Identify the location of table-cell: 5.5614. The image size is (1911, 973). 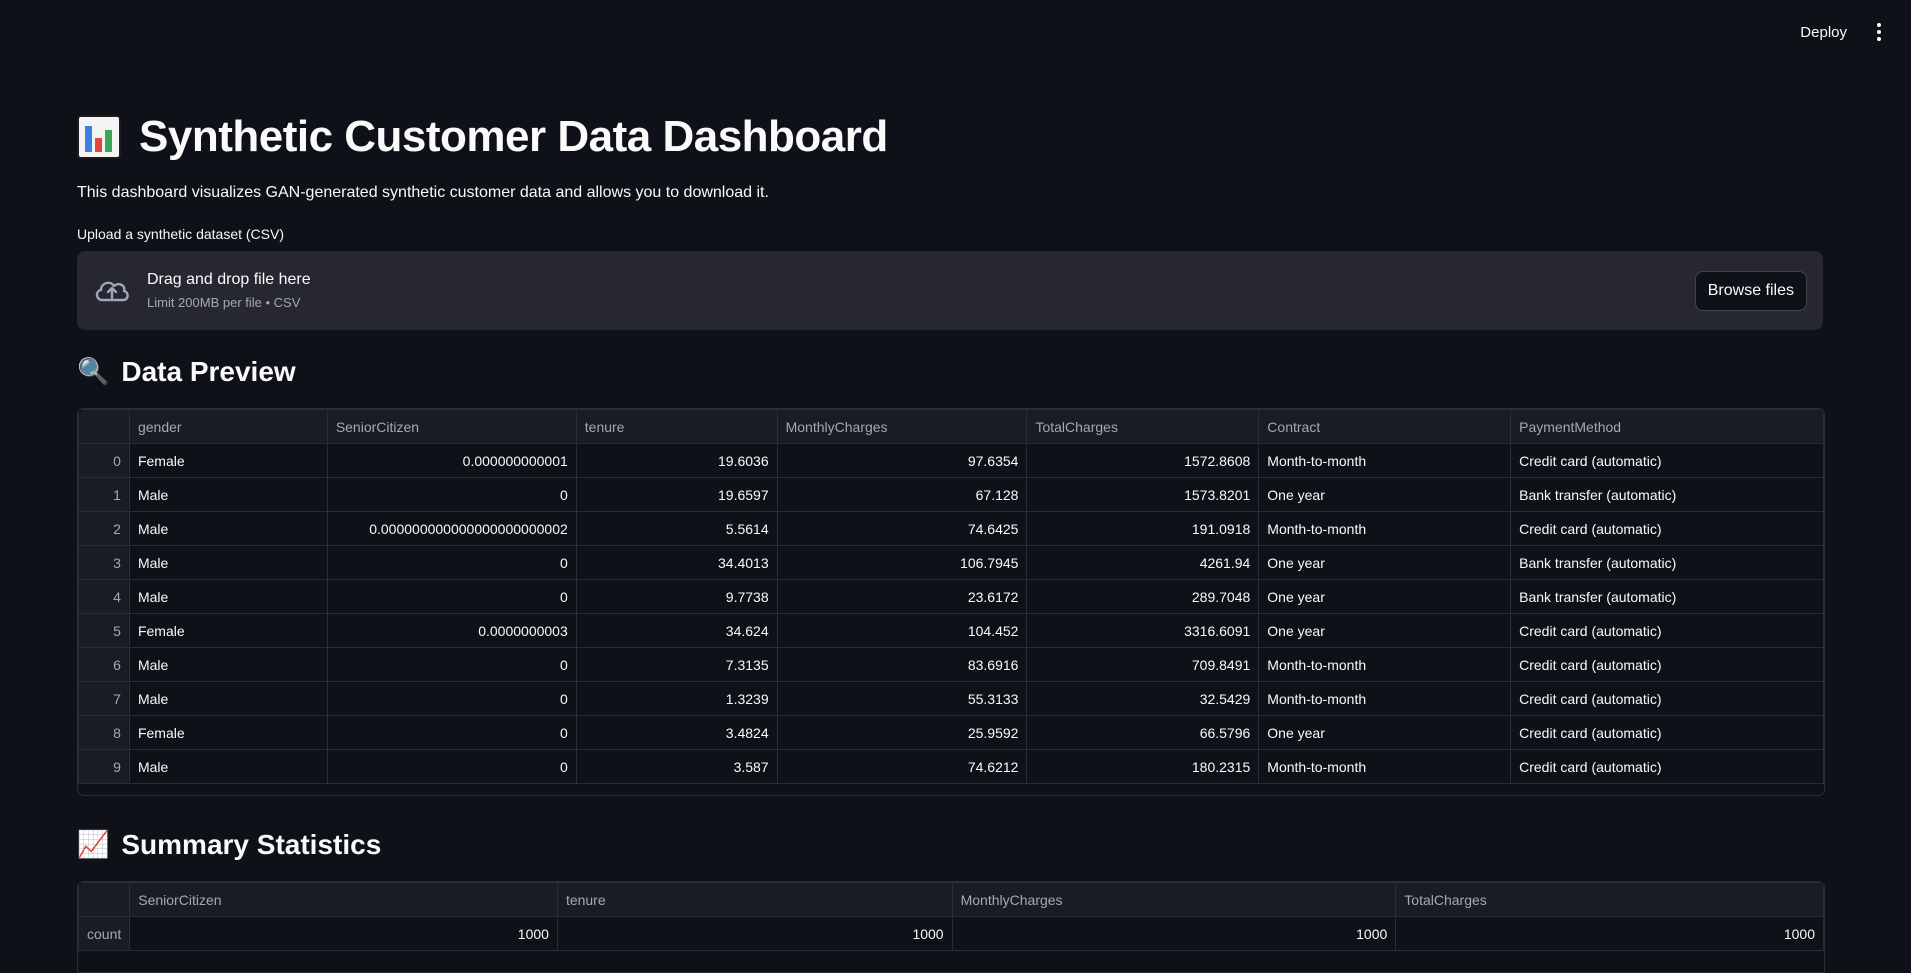
(676, 528).